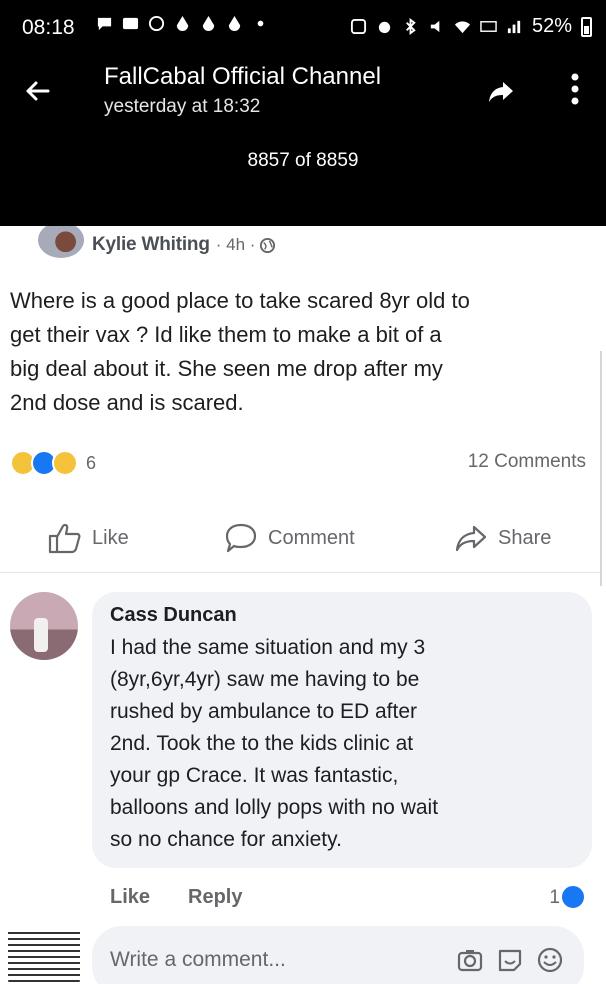  Describe the element at coordinates (182, 106) in the screenshot. I see `post-date: yesterday at 18:32` at that location.